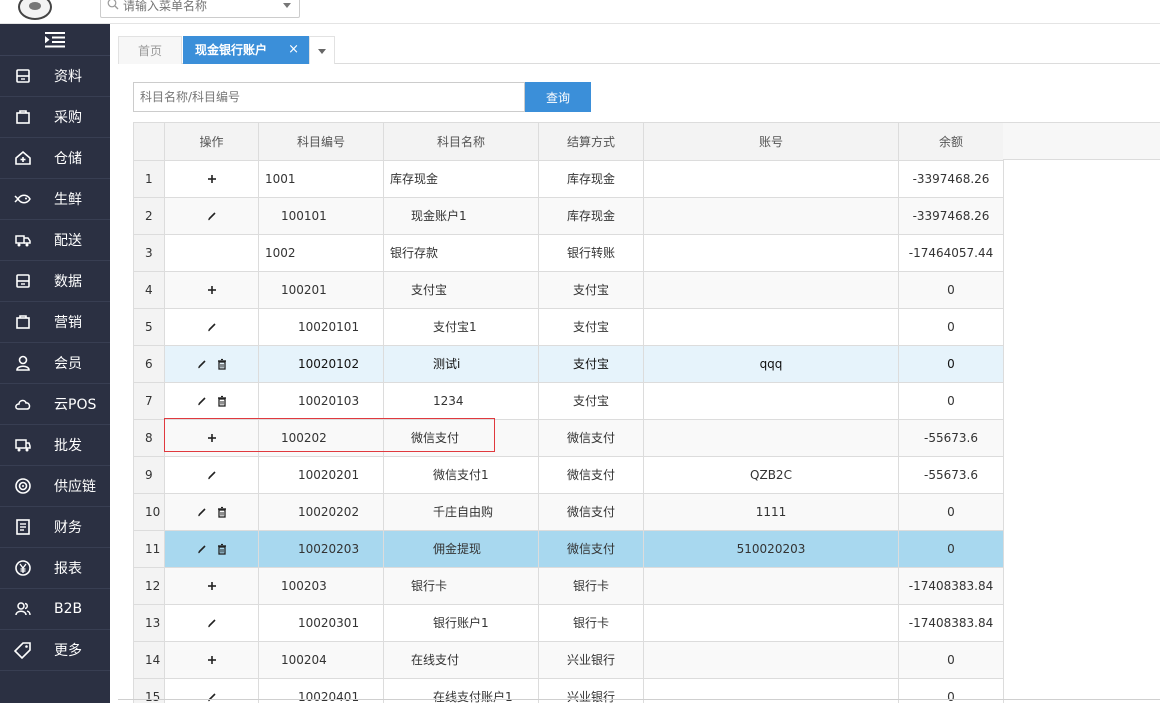 The width and height of the screenshot is (1160, 703). I want to click on table-row: 2 100101 现金账户1 库存现金 -3397468.26, so click(568, 216).